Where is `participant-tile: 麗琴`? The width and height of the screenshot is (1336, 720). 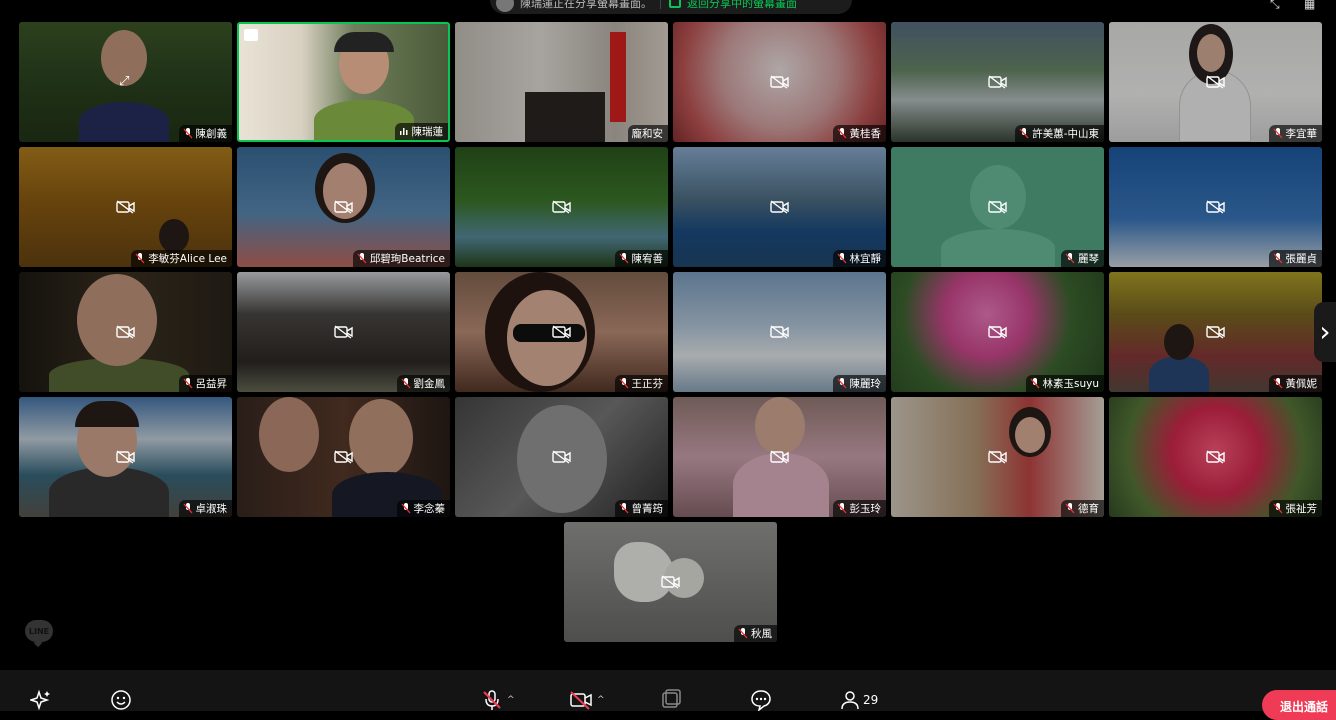 participant-tile: 麗琴 is located at coordinates (997, 207).